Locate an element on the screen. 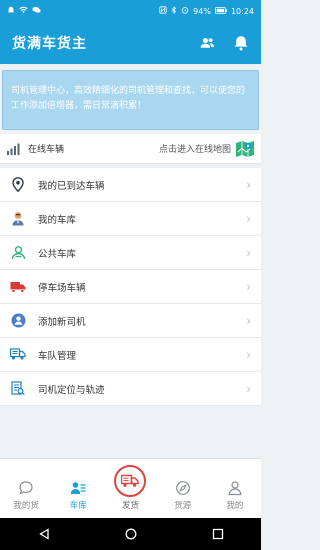  system-nav-bar is located at coordinates (130, 534).